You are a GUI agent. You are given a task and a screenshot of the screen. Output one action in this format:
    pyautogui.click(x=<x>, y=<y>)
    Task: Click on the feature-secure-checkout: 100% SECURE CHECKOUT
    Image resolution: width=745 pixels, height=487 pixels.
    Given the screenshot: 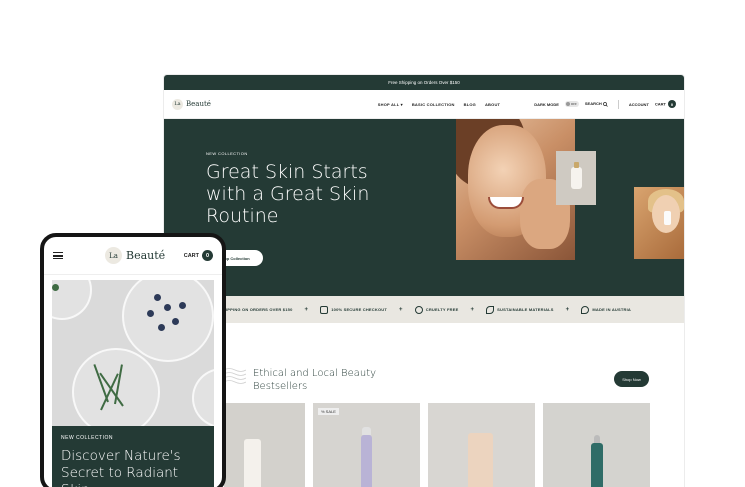 What is the action you would take?
    pyautogui.click(x=353, y=309)
    